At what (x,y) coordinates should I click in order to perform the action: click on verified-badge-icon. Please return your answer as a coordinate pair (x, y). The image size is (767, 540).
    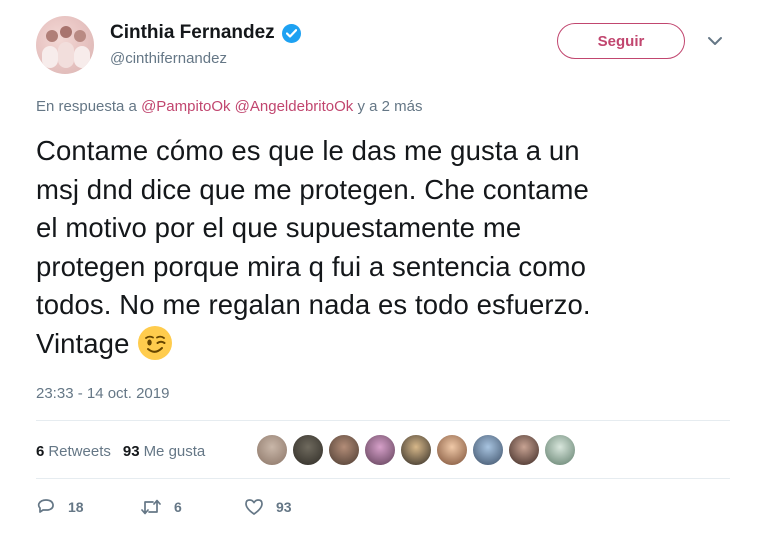
    Looking at the image, I should click on (291, 33).